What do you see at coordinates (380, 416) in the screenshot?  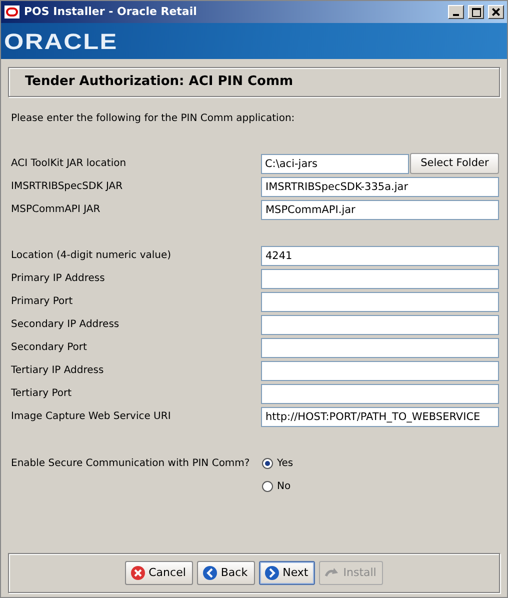 I see `input-field: http://HOST:PORT/PATH_TO_WEBSERVICE` at bounding box center [380, 416].